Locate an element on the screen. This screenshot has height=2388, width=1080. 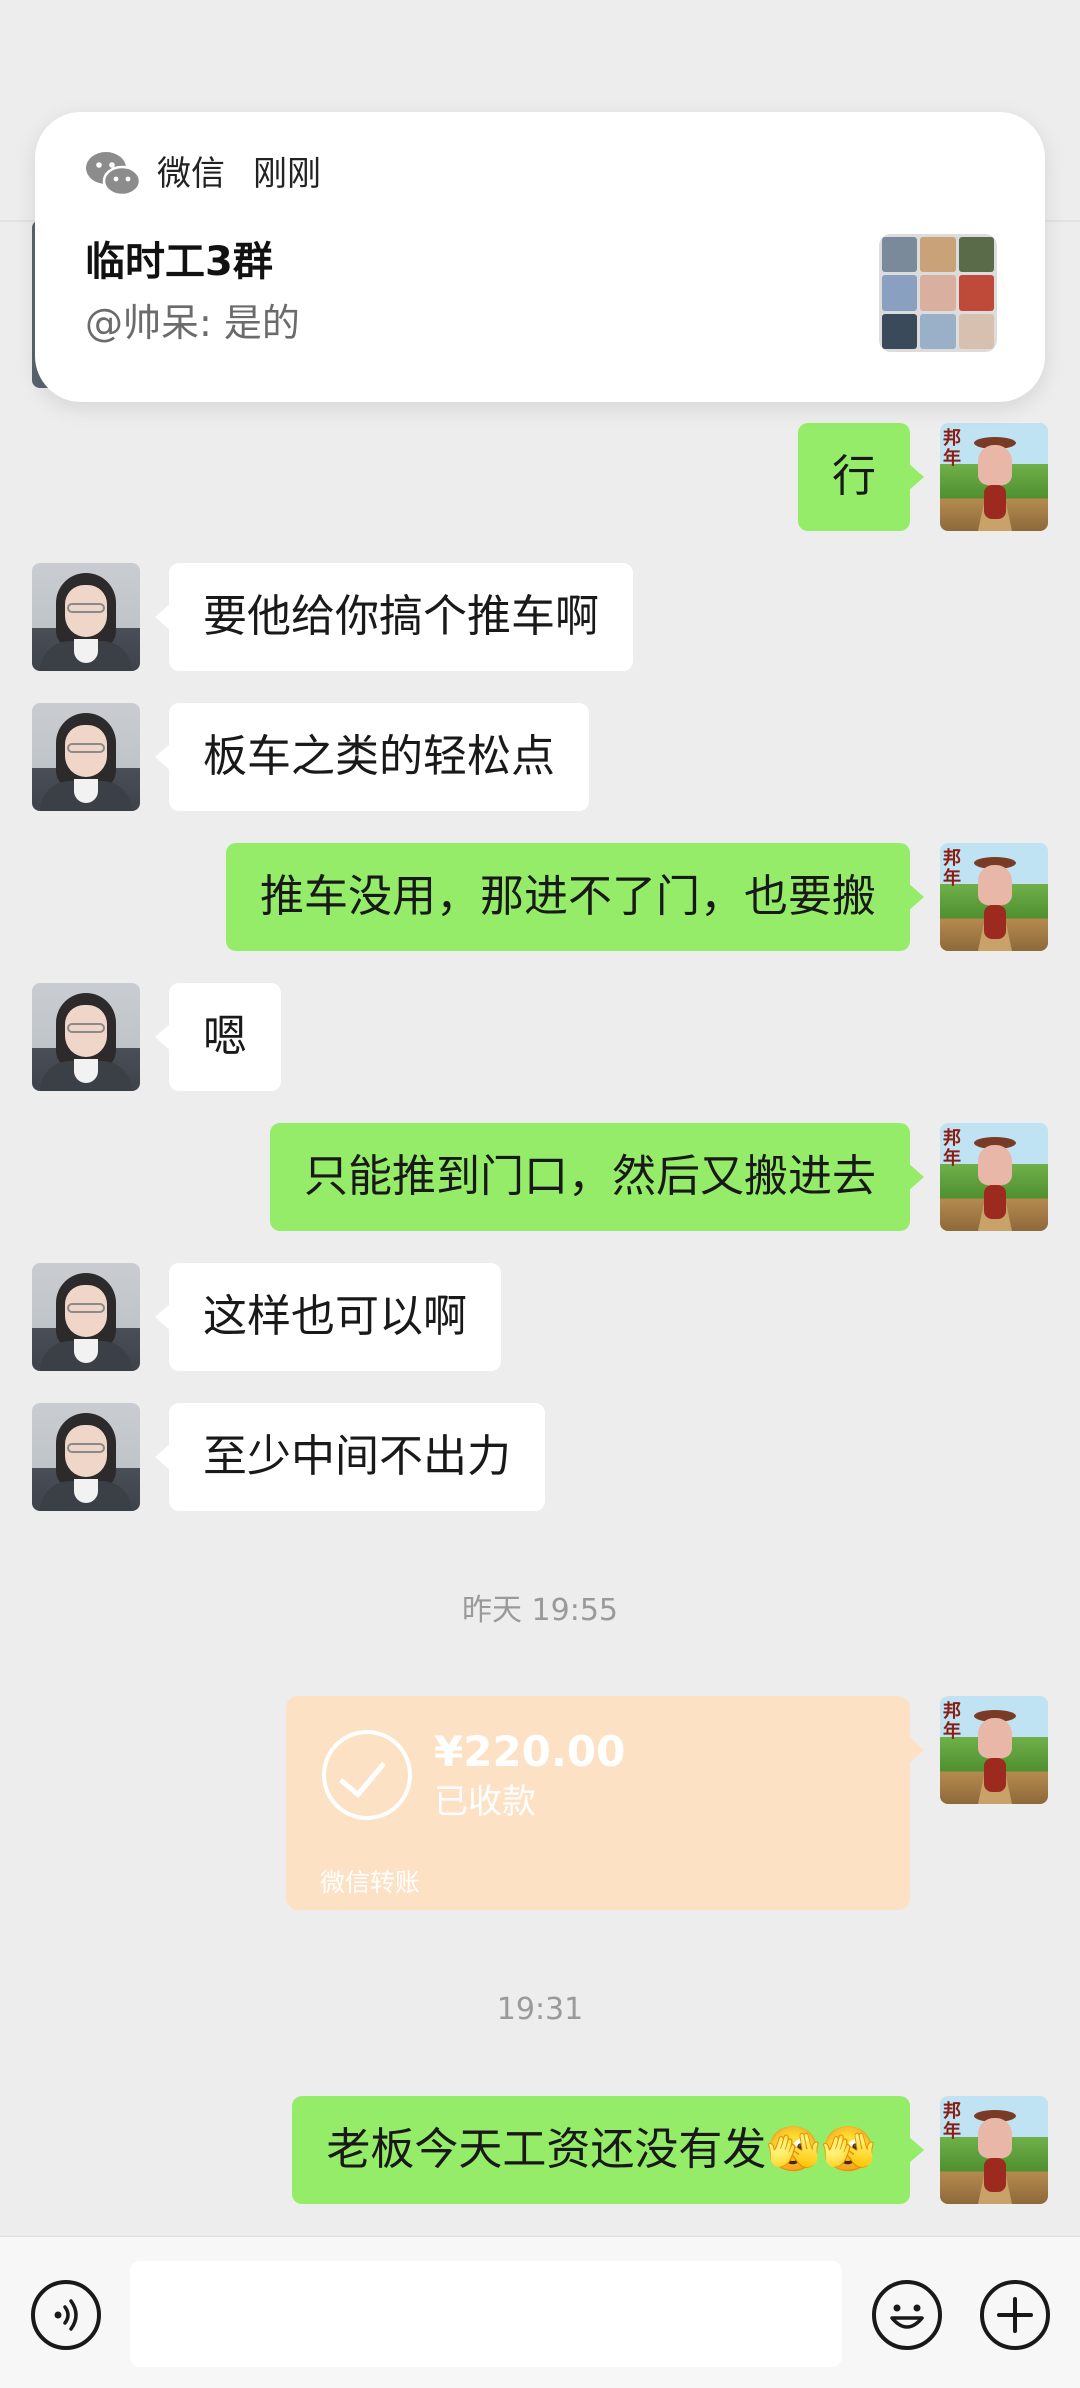
notification-time: 刚刚 is located at coordinates (287, 174).